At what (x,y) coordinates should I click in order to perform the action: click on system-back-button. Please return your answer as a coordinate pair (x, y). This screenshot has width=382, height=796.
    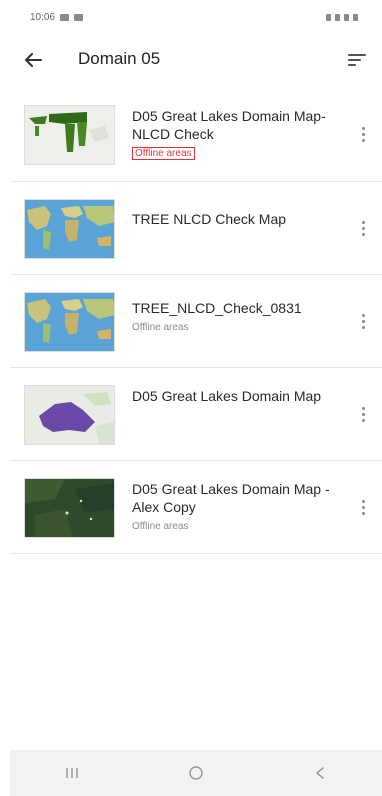
    Looking at the image, I should click on (320, 773).